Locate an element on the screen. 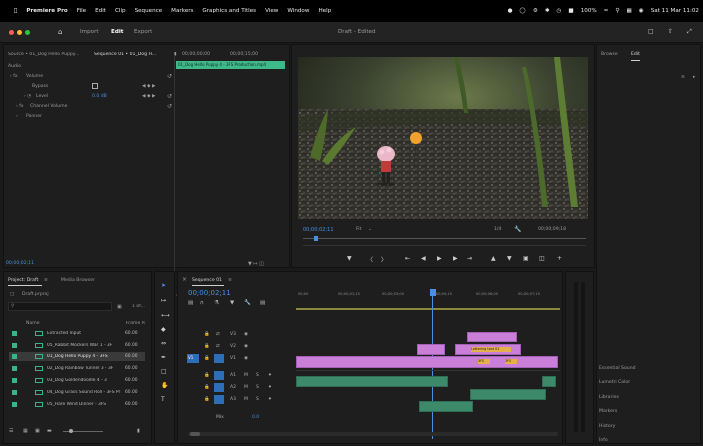  step-forward-icon: ▶ is located at coordinates (455, 258).